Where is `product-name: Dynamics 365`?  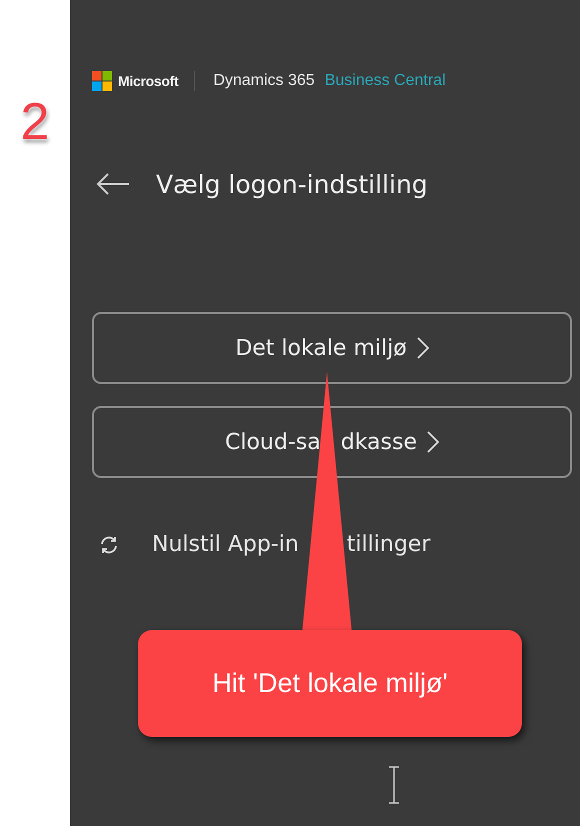 product-name: Dynamics 365 is located at coordinates (264, 81).